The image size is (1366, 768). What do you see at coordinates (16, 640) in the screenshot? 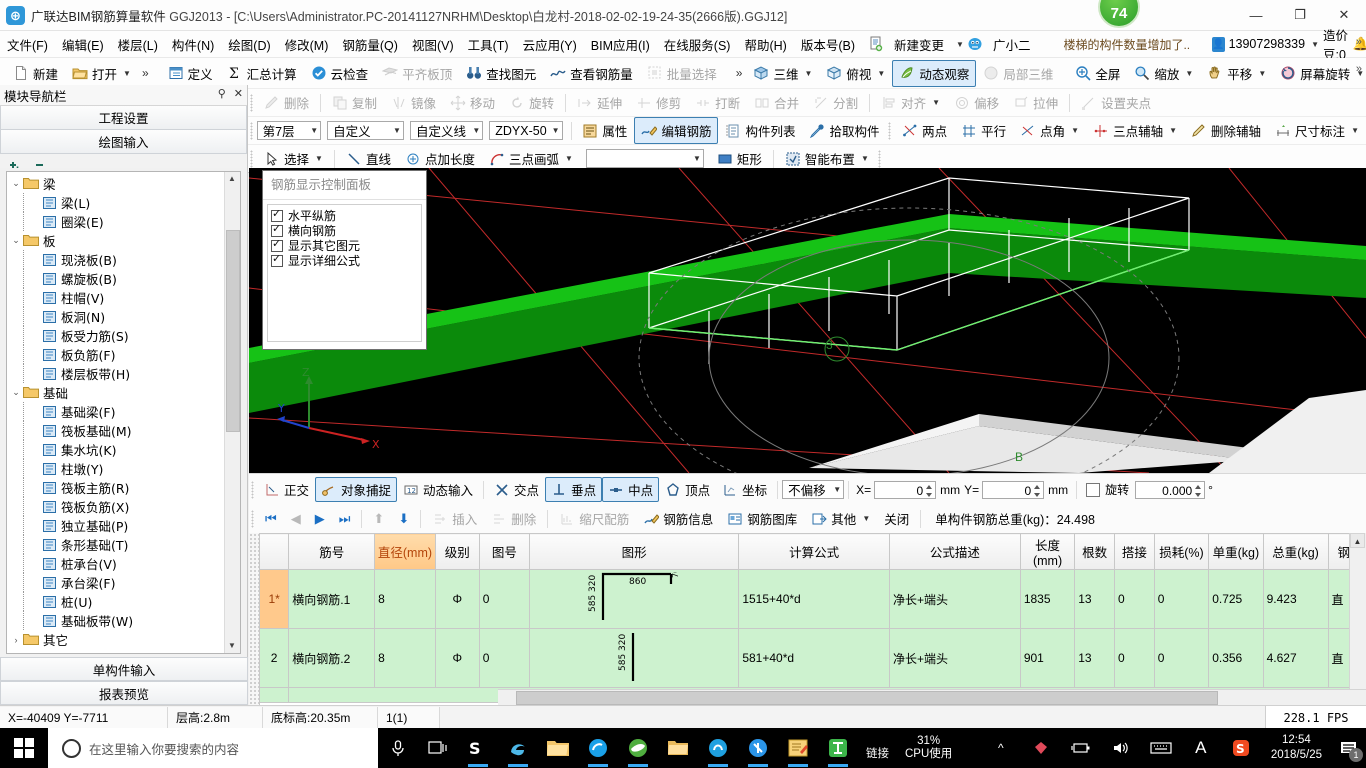
I see `chevron-right-icon: ›` at bounding box center [16, 640].